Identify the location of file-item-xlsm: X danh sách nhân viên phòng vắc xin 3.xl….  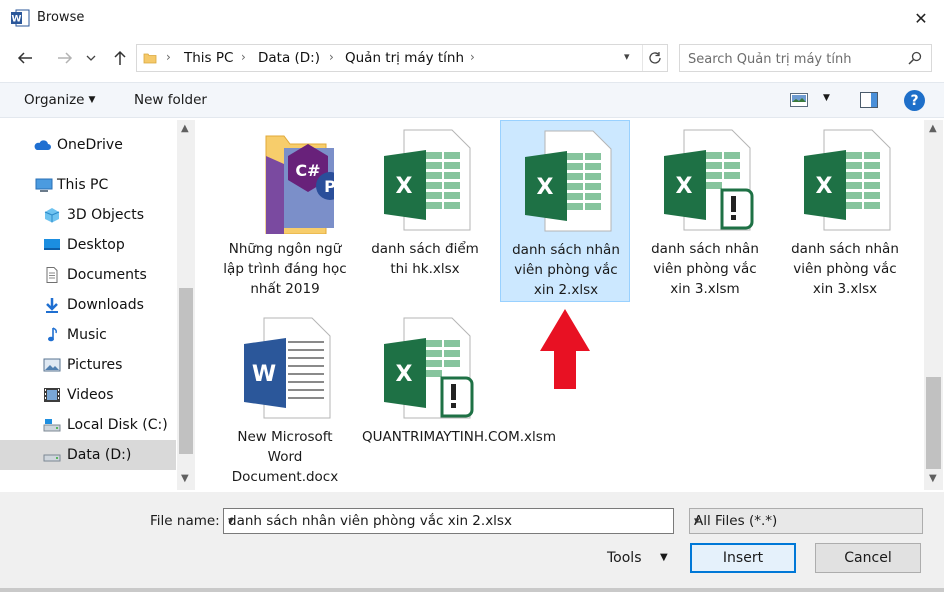
(705, 211).